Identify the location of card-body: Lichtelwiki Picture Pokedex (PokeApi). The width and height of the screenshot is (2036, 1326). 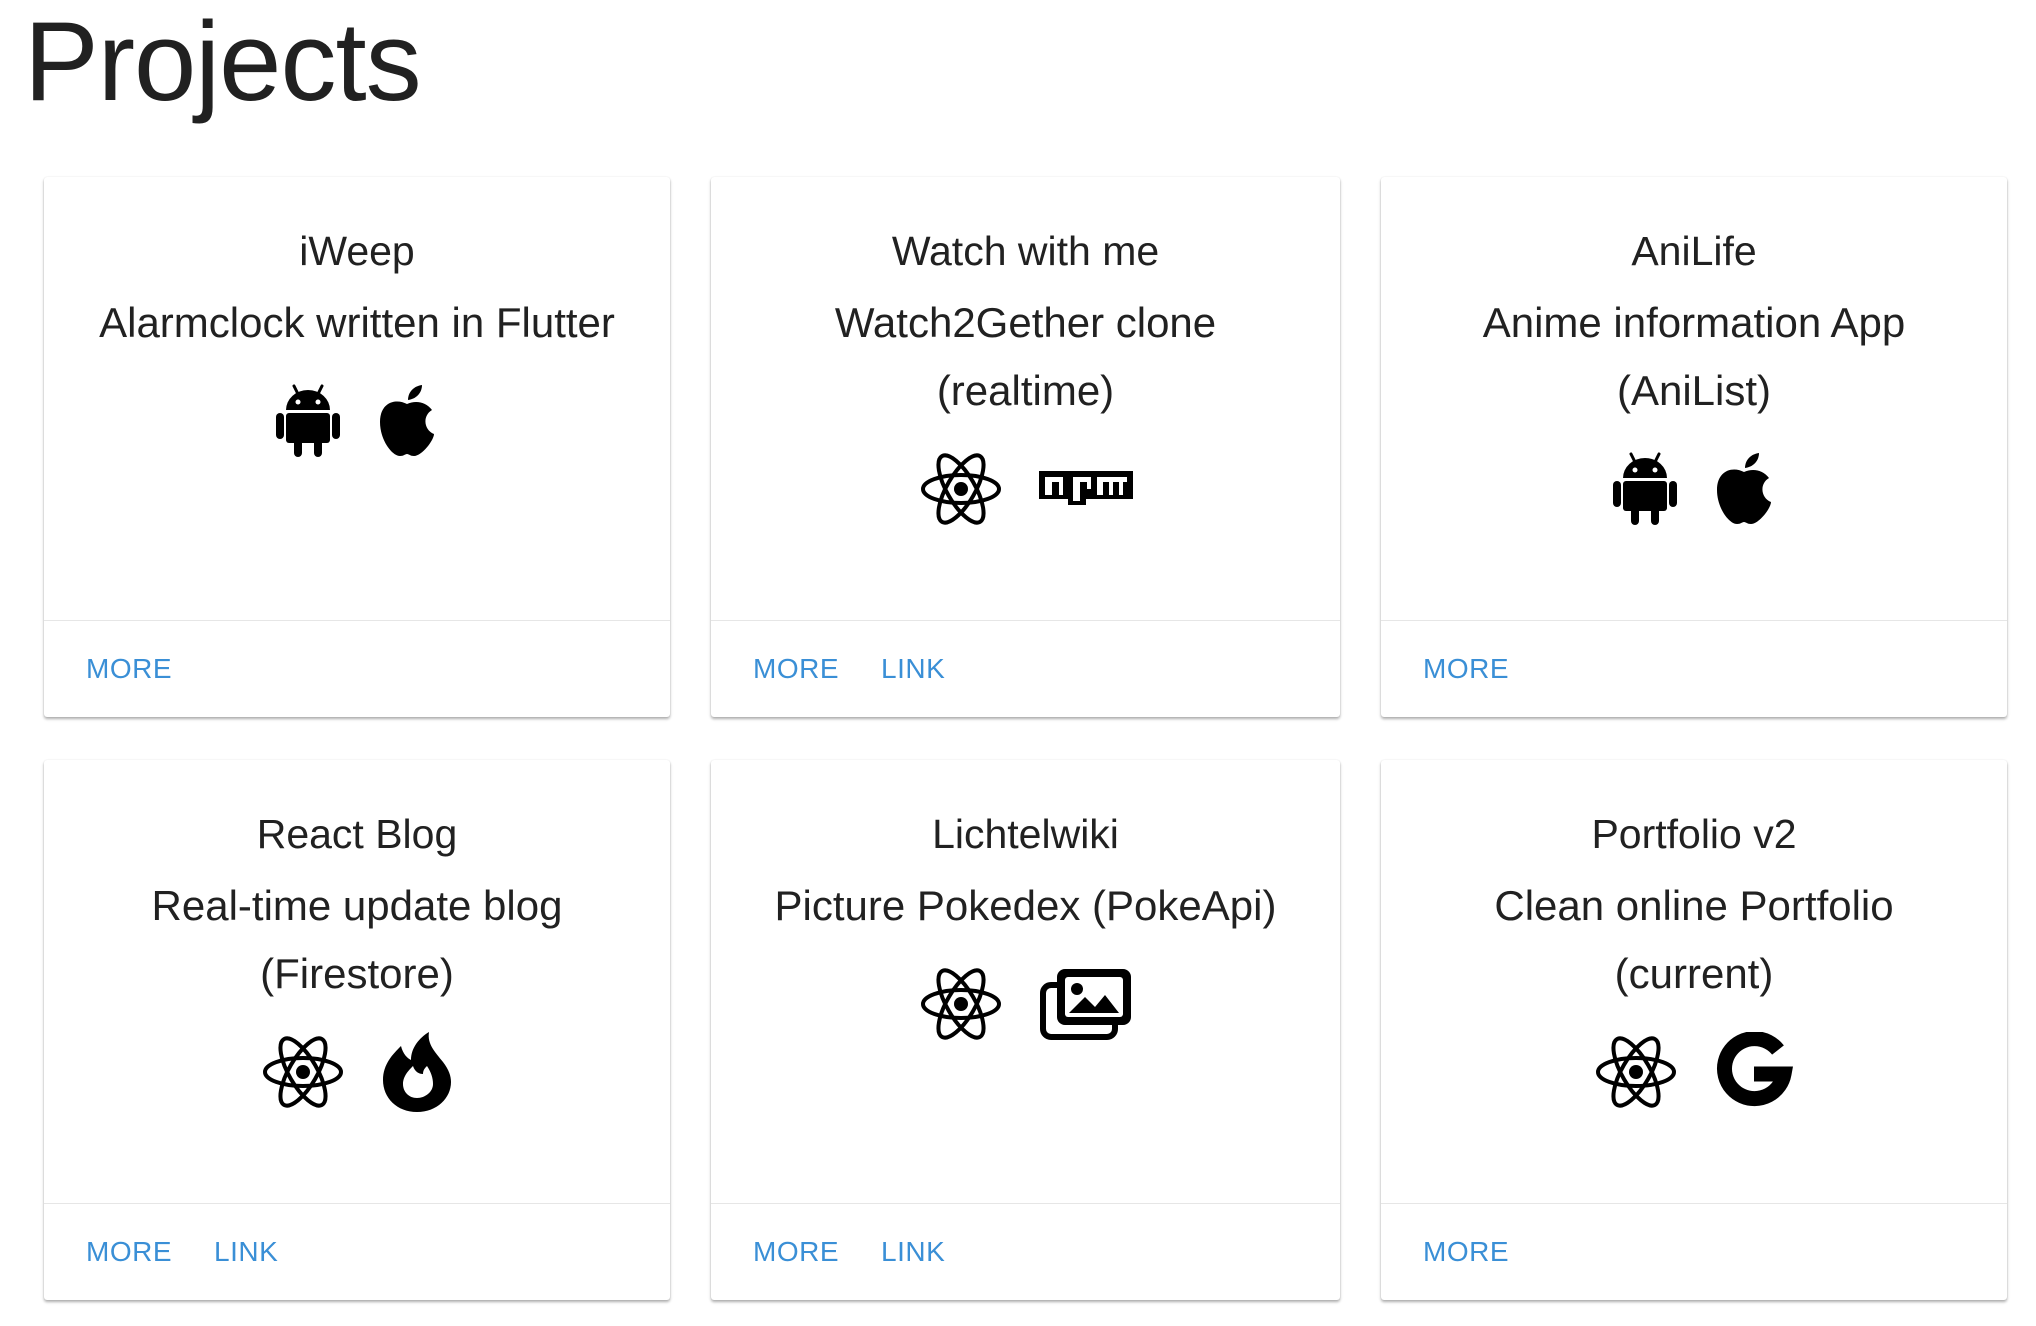
(1025, 982).